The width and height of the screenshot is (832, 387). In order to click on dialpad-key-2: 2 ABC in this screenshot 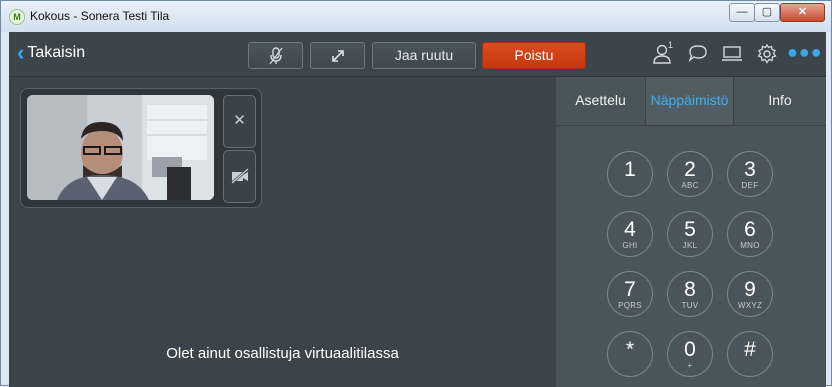, I will do `click(690, 174)`.